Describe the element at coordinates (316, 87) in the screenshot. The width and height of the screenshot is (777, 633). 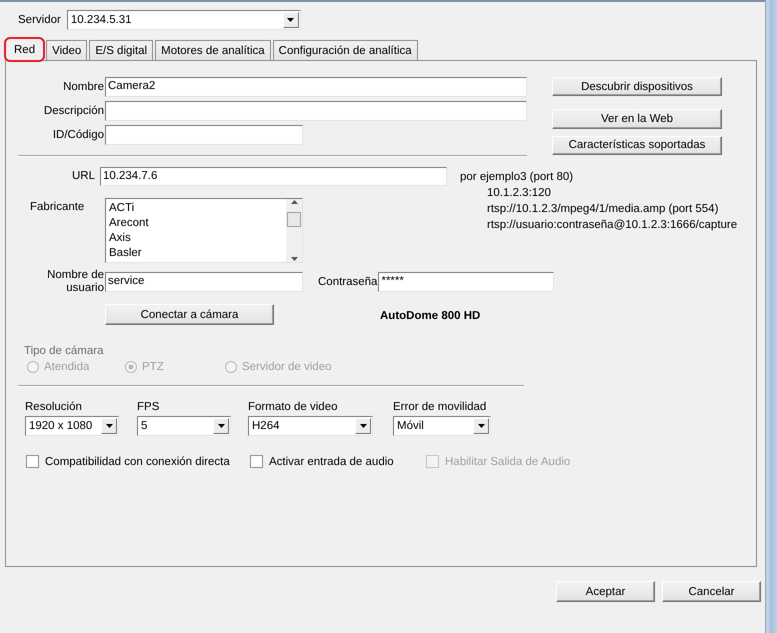
I see `text-field: Camera2` at that location.